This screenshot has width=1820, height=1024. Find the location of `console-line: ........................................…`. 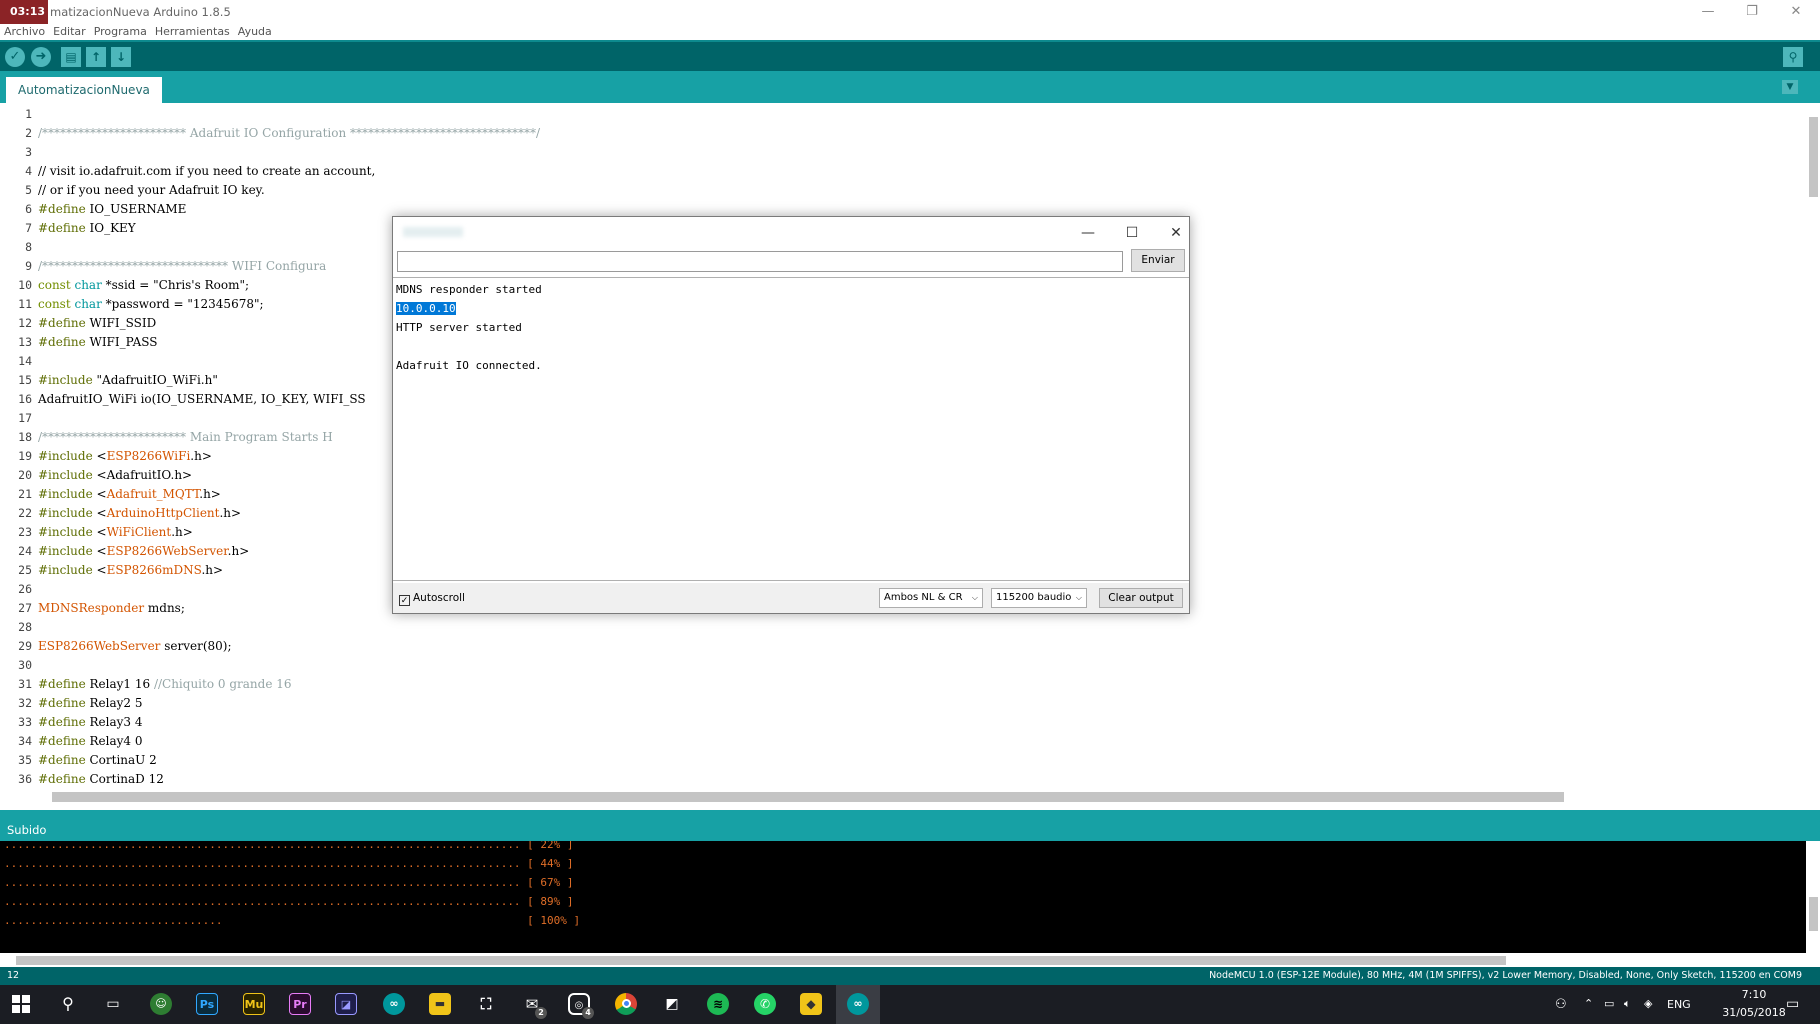

console-line: ........................................… is located at coordinates (289, 901).